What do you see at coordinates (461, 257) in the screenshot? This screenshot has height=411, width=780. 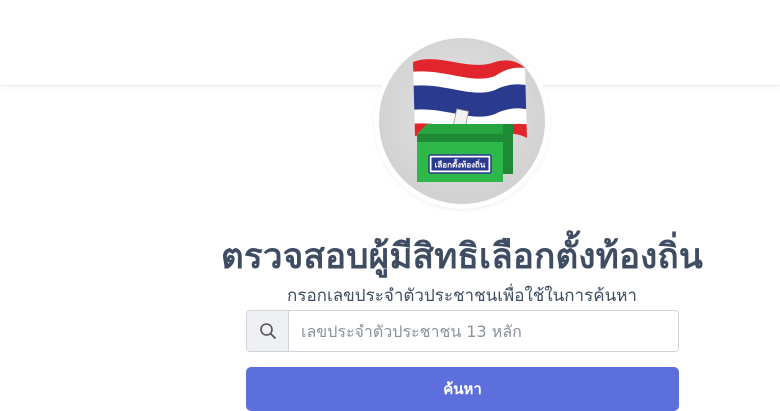 I see `page-title: ตรวจสอบผู้มีสิทธิเลือกตั้งท้องถิ่น` at bounding box center [461, 257].